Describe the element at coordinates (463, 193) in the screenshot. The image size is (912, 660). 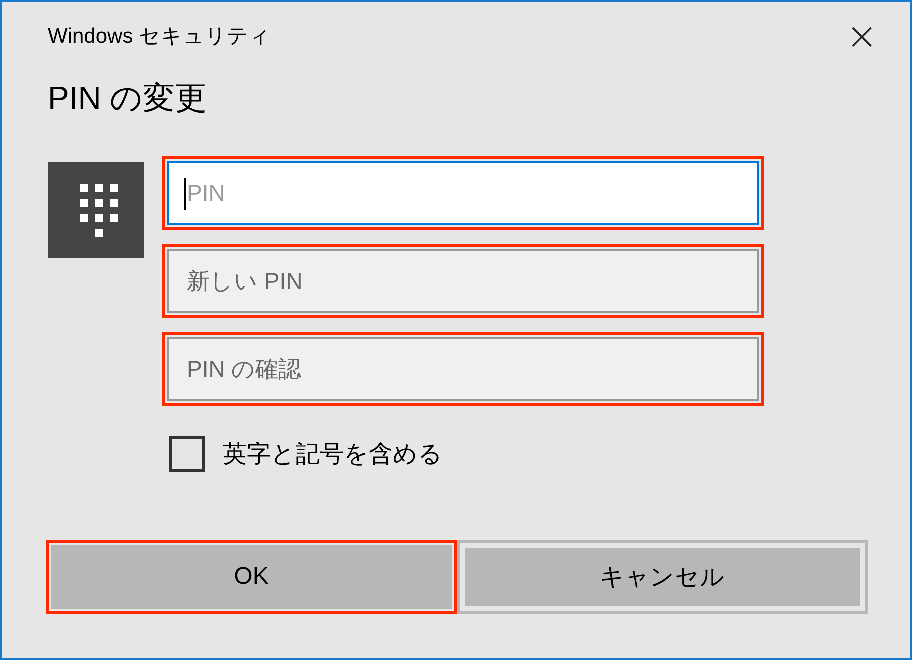
I see `input-field: PIN` at that location.